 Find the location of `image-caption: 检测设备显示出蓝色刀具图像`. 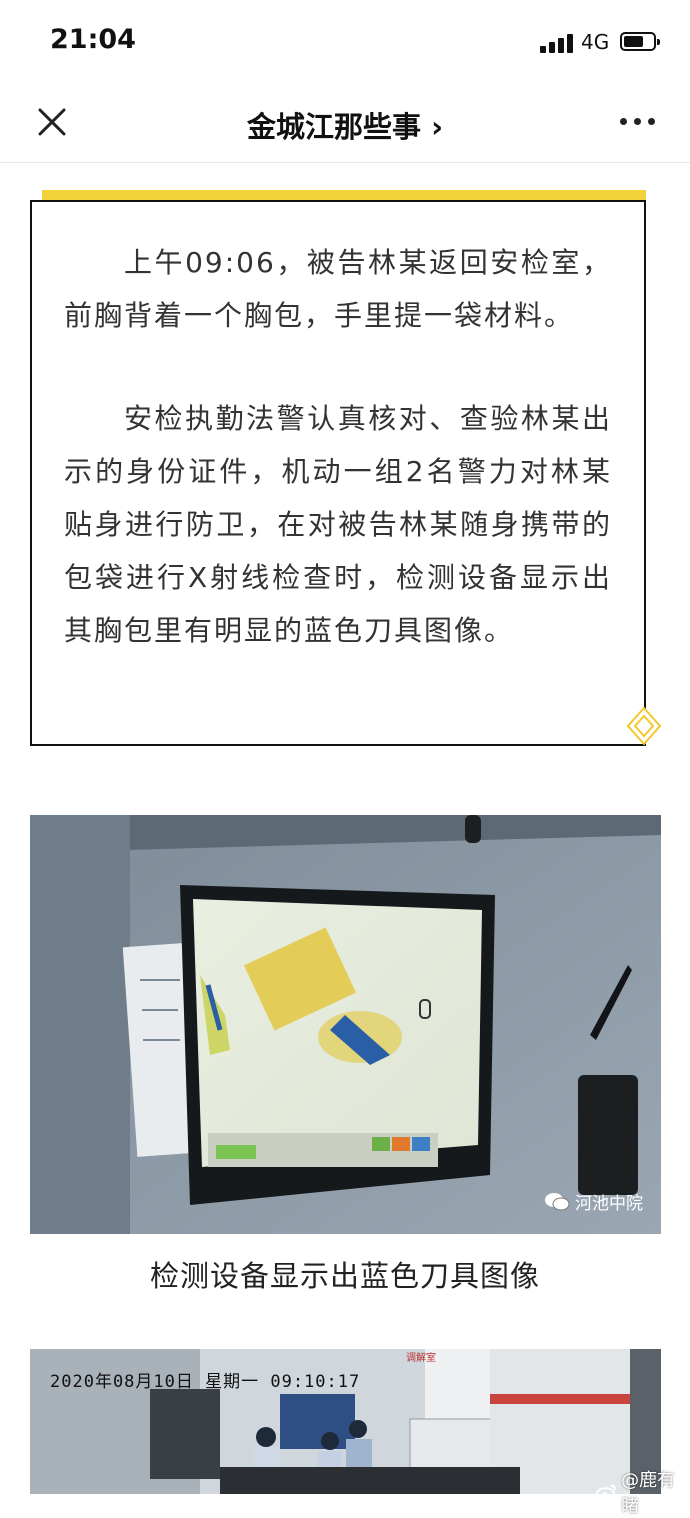

image-caption: 检测设备显示出蓝色刀具图像 is located at coordinates (344, 1276).